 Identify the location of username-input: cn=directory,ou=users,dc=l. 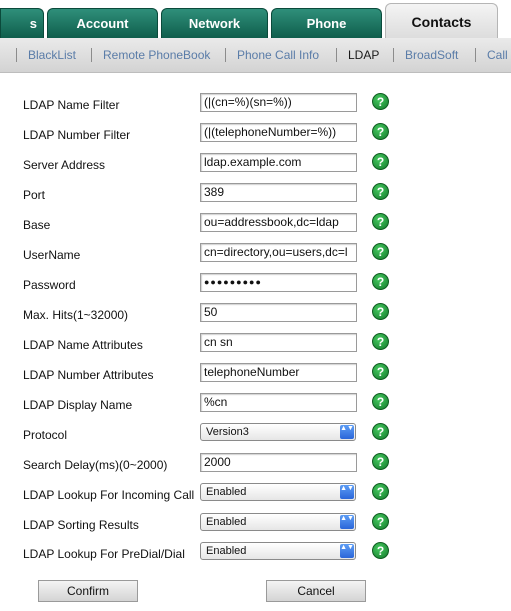
(278, 252).